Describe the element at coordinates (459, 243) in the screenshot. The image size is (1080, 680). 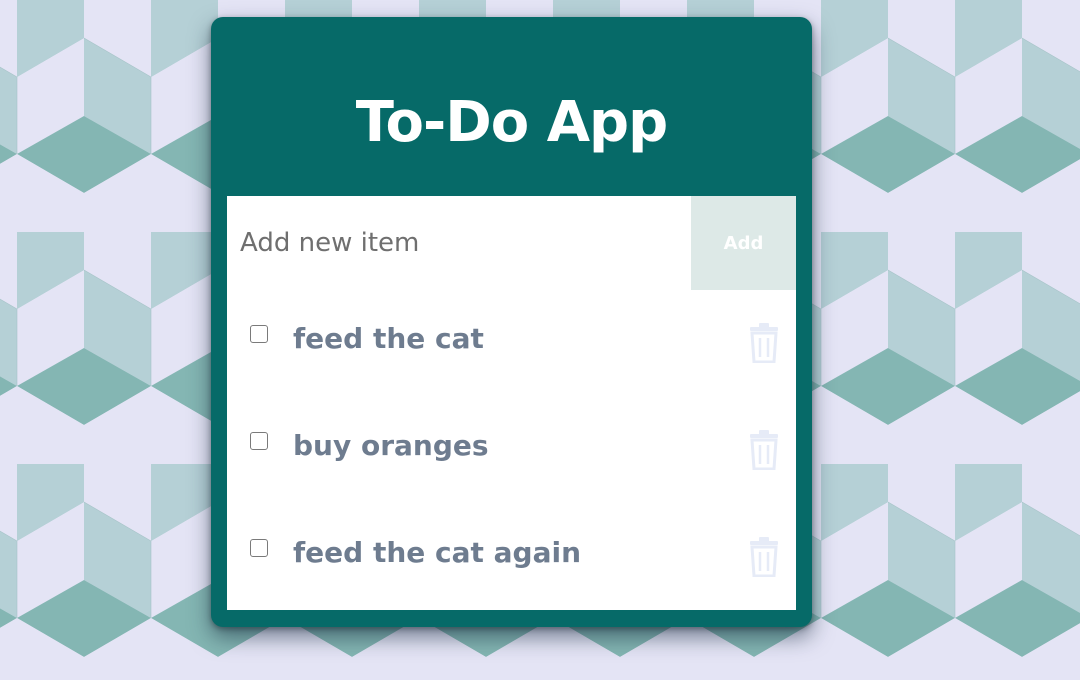
I see `new-item-input` at that location.